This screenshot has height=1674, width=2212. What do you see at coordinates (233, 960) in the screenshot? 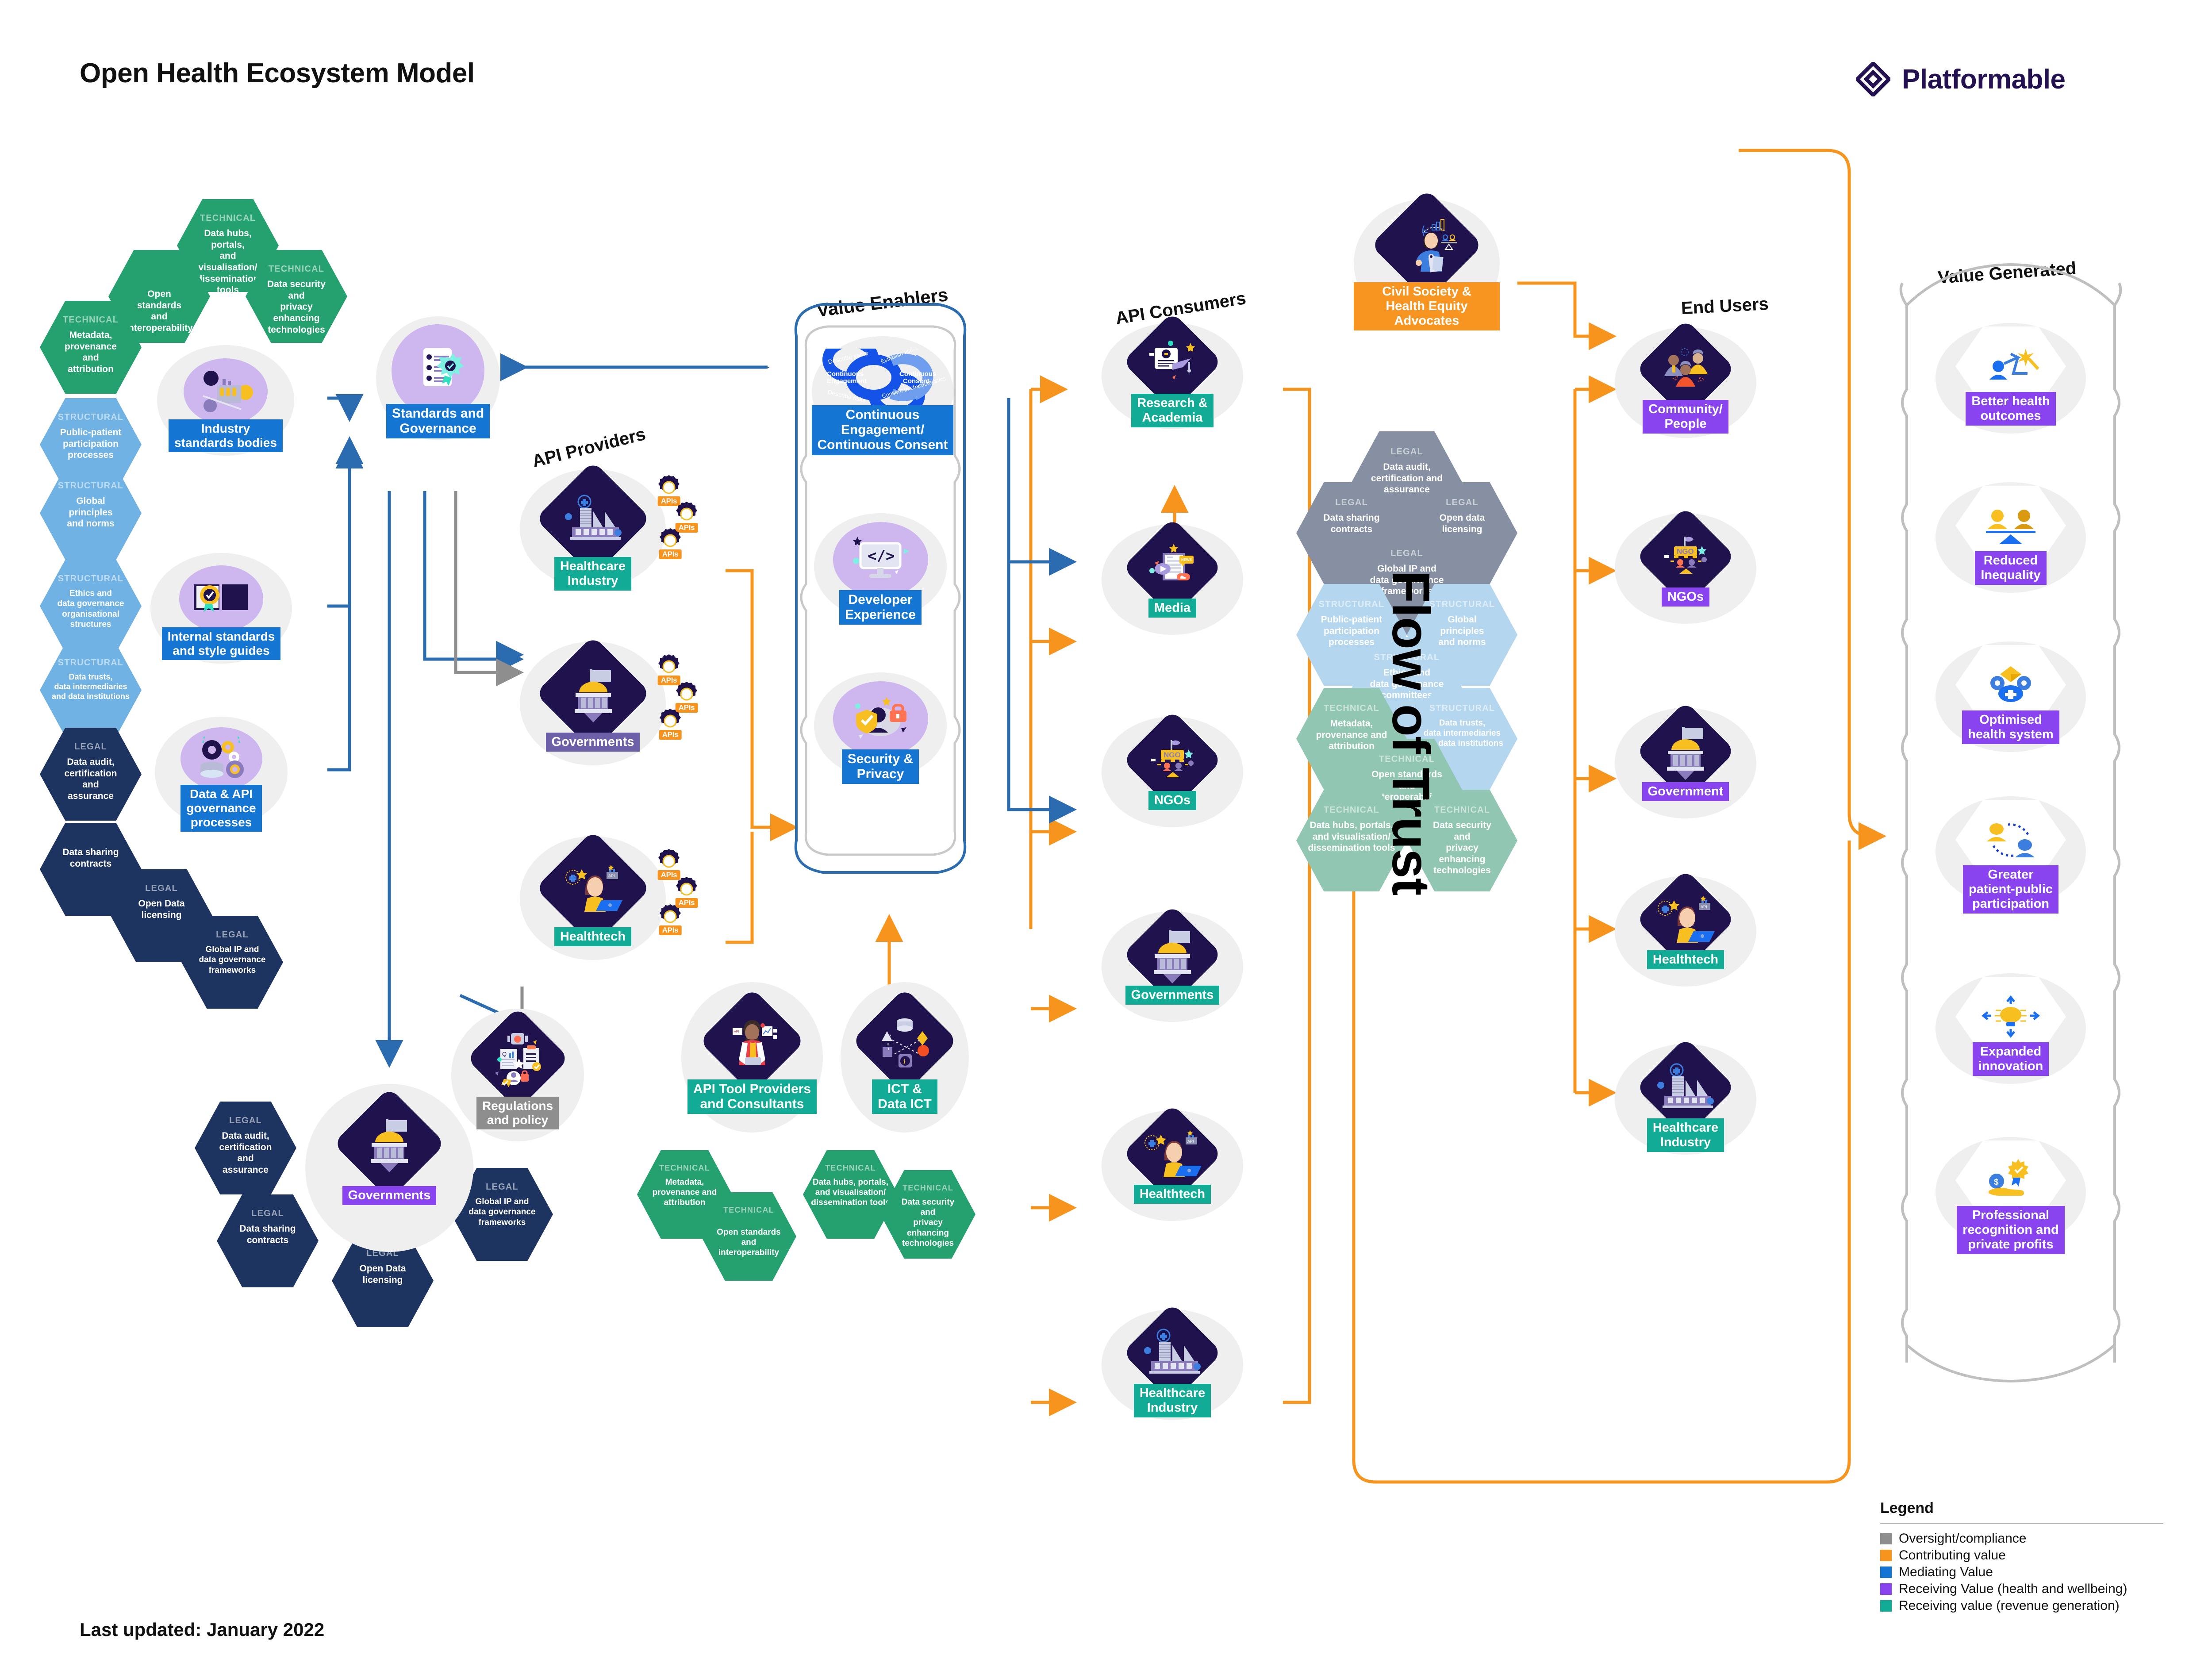
I see `hex-text: Global IP and data governance frameworks` at bounding box center [233, 960].